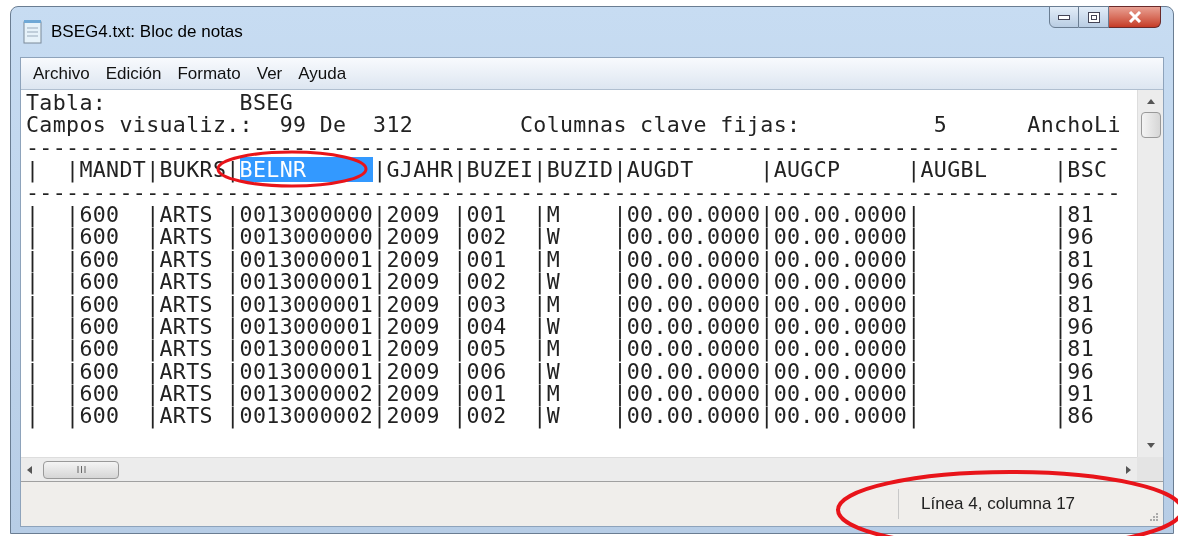  What do you see at coordinates (269, 73) in the screenshot?
I see `menu-item: Ver` at bounding box center [269, 73].